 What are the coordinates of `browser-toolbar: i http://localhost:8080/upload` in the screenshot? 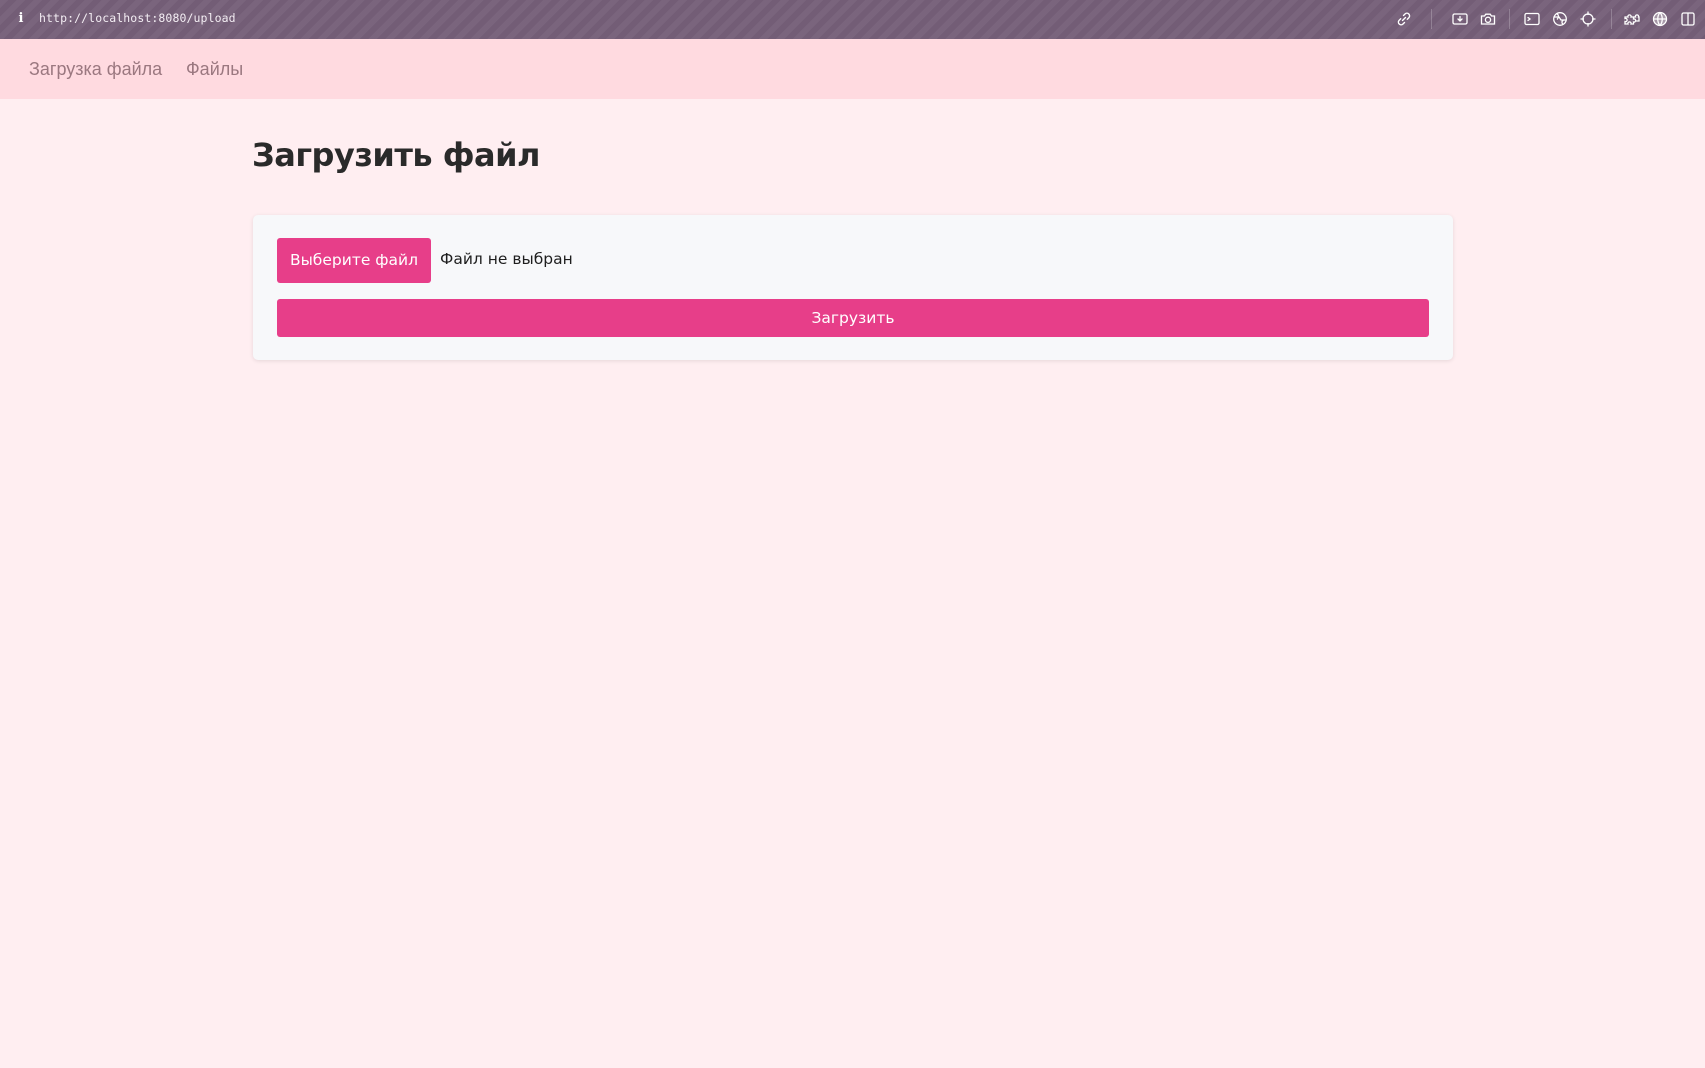 It's located at (852, 19).